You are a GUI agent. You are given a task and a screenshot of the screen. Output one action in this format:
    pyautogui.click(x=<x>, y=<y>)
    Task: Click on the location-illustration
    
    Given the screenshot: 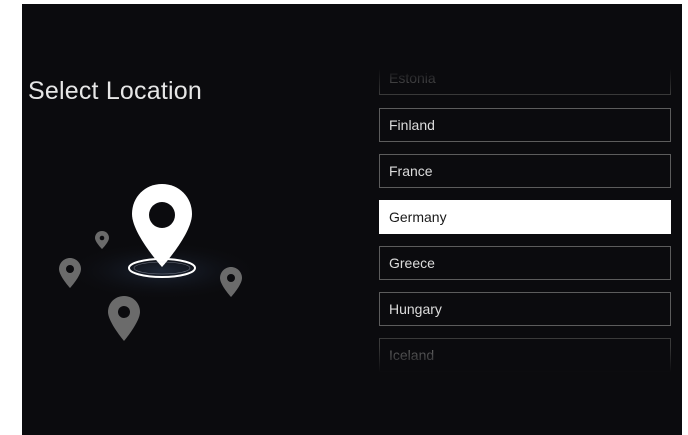 What is the action you would take?
    pyautogui.click(x=160, y=262)
    